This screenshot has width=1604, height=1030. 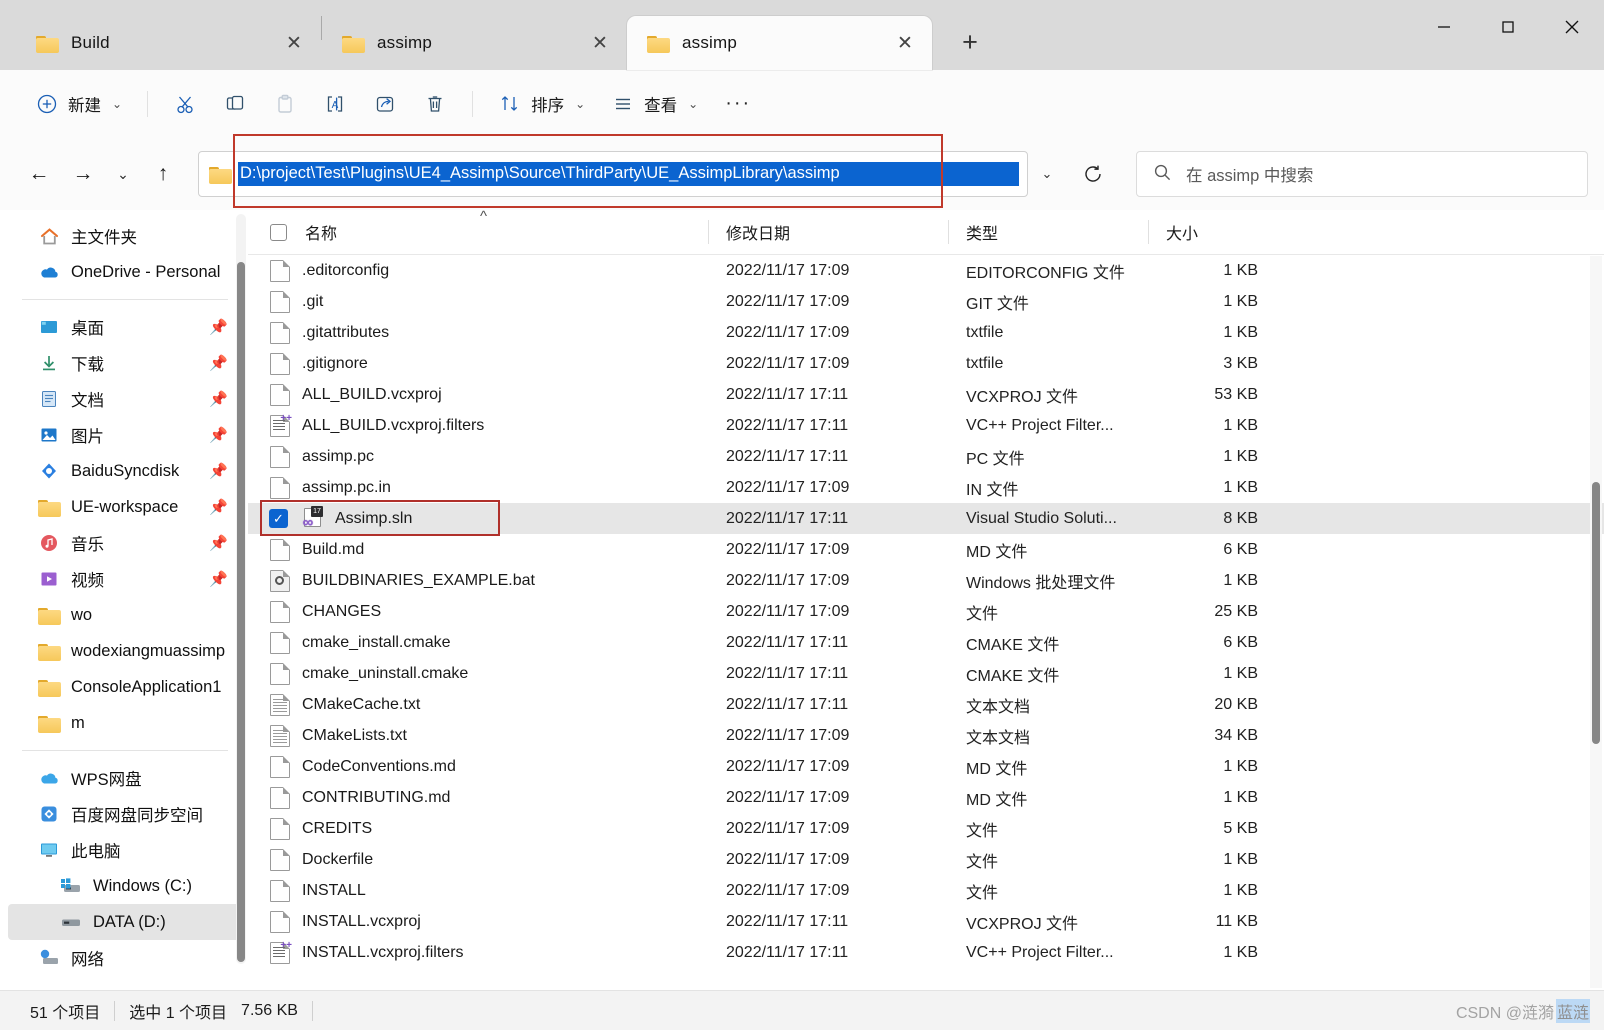 What do you see at coordinates (478, 270) in the screenshot?
I see `cell-name: .editorconfig` at bounding box center [478, 270].